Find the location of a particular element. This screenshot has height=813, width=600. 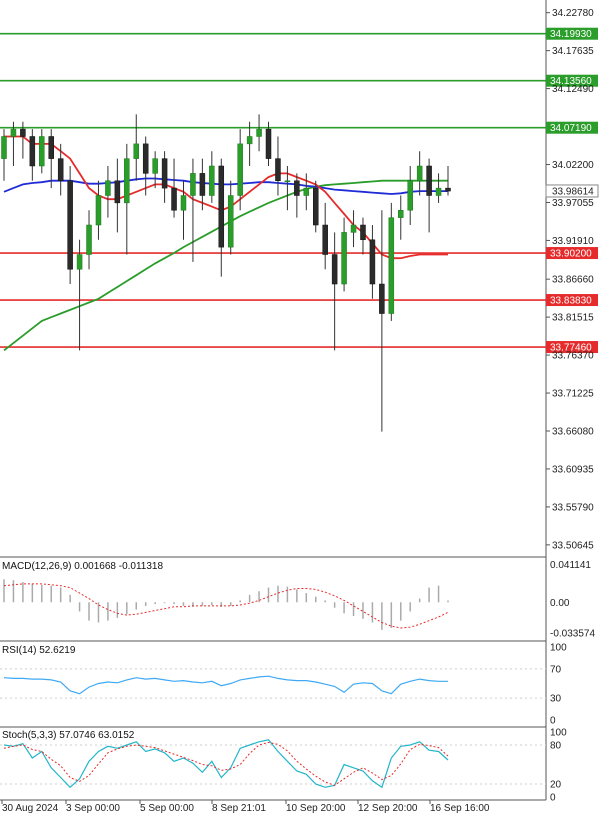

time-tick-label: 3 Sep 00:00 is located at coordinates (93, 808).